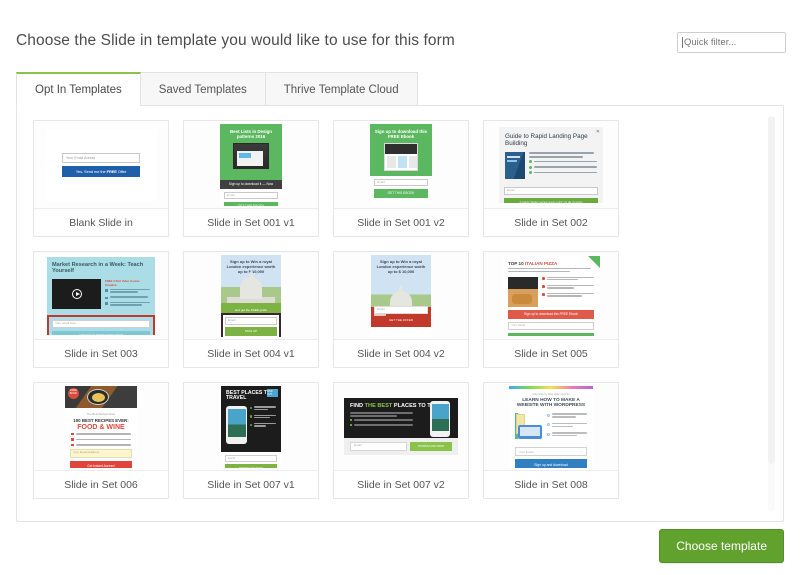 The width and height of the screenshot is (800, 575). What do you see at coordinates (401, 353) in the screenshot?
I see `template-card-label: Slide in Set 004 v2` at bounding box center [401, 353].